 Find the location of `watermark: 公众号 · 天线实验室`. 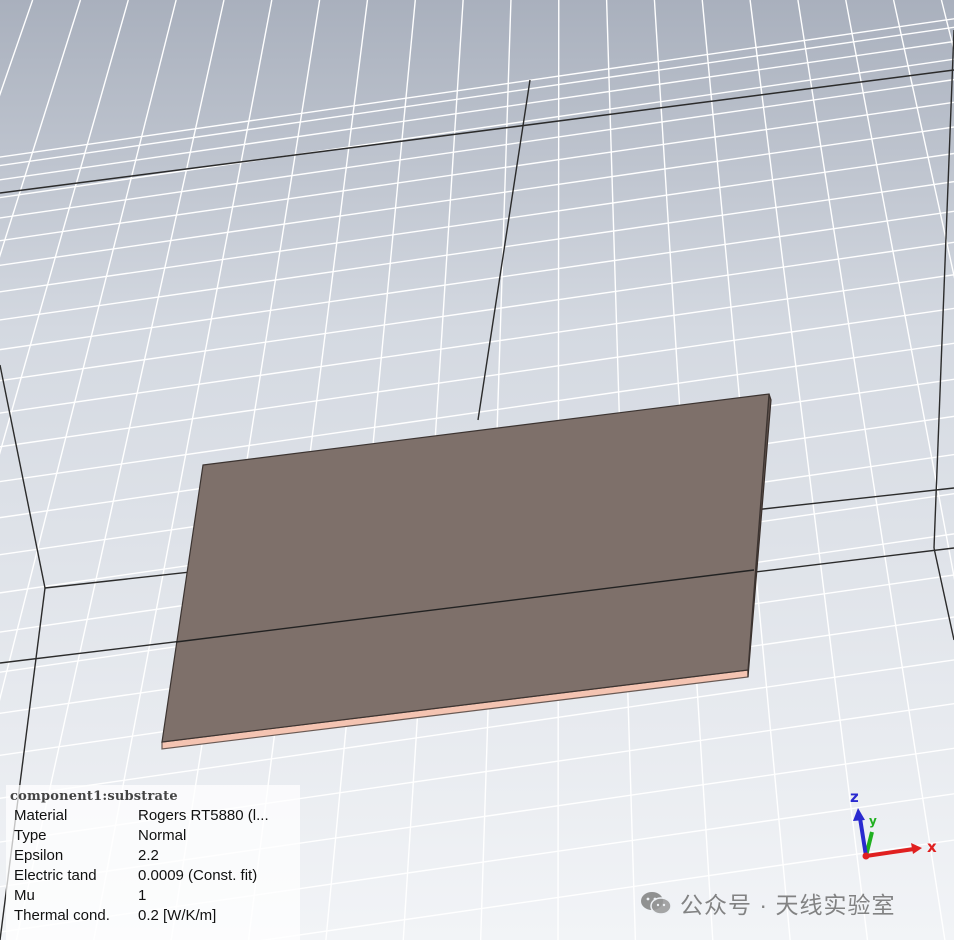

watermark: 公众号 · 天线实验室 is located at coordinates (767, 903).